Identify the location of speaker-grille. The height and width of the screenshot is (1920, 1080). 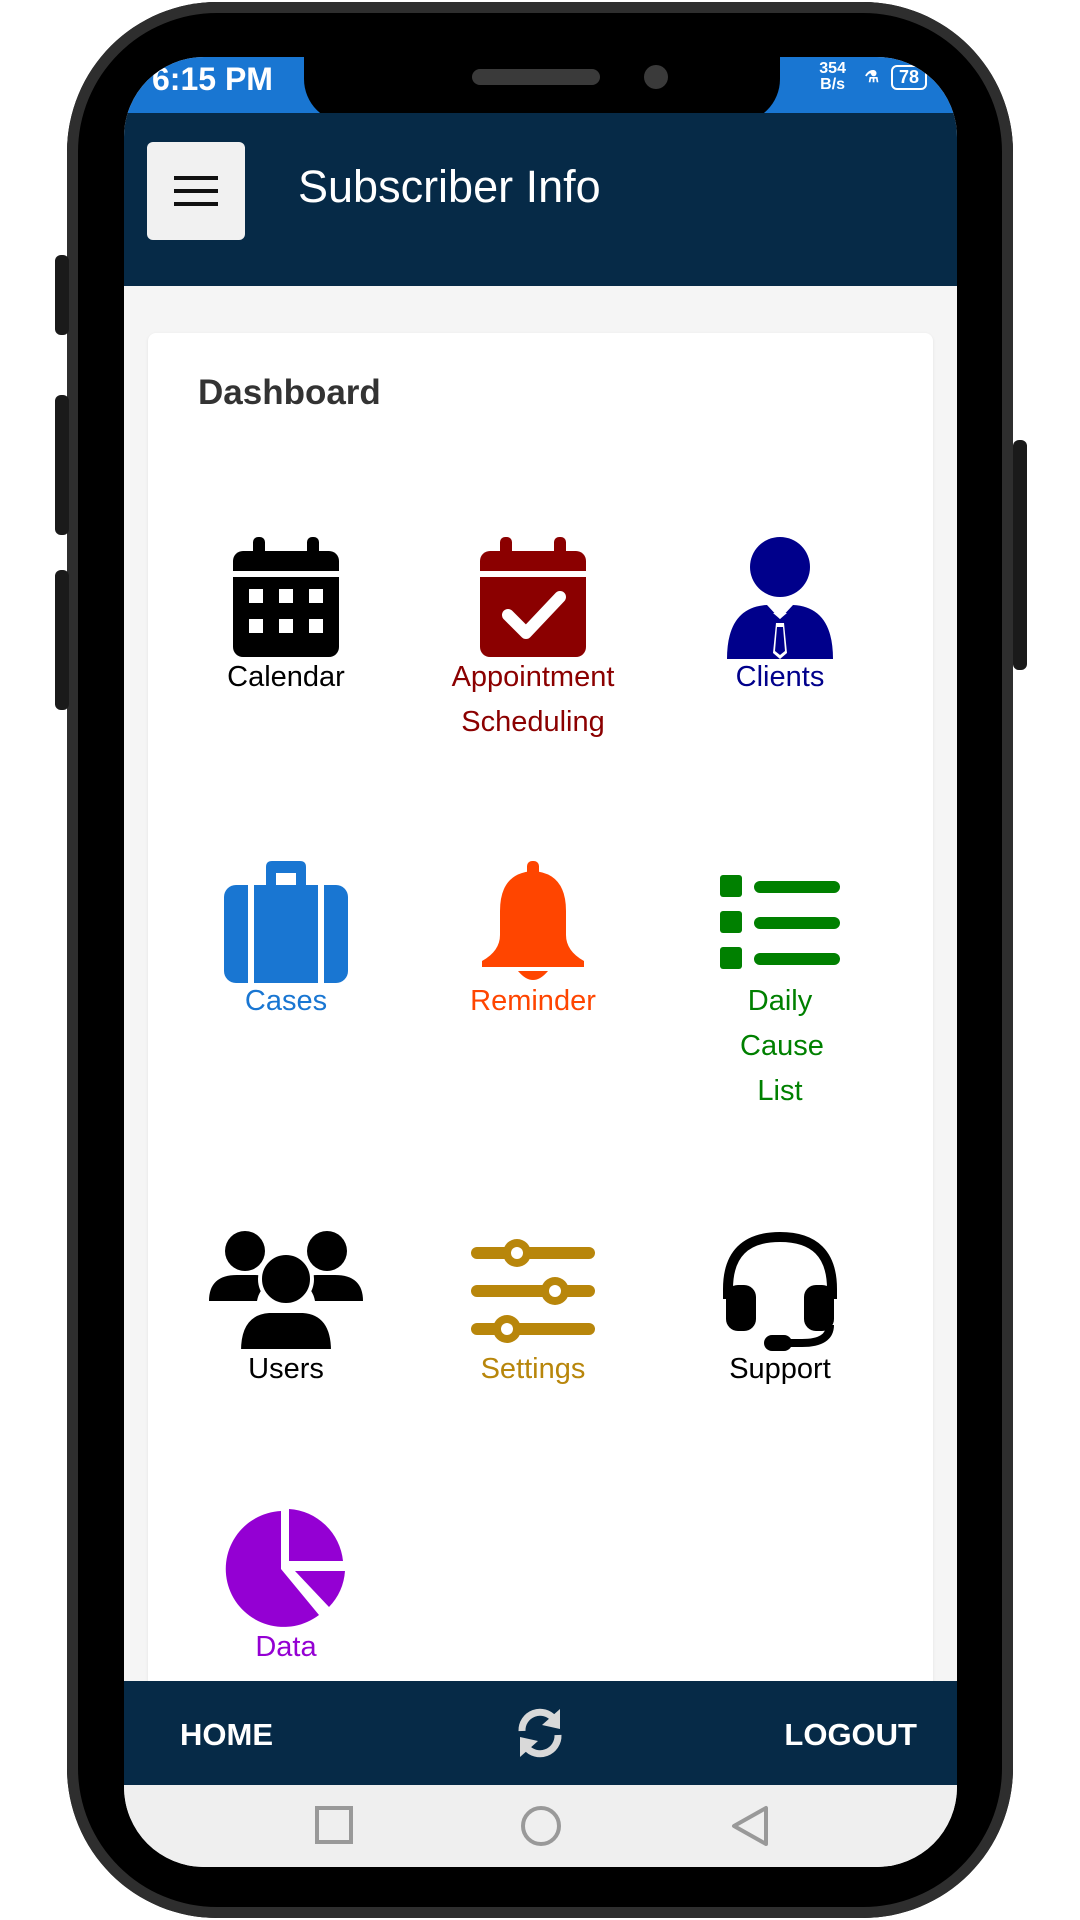
(536, 77).